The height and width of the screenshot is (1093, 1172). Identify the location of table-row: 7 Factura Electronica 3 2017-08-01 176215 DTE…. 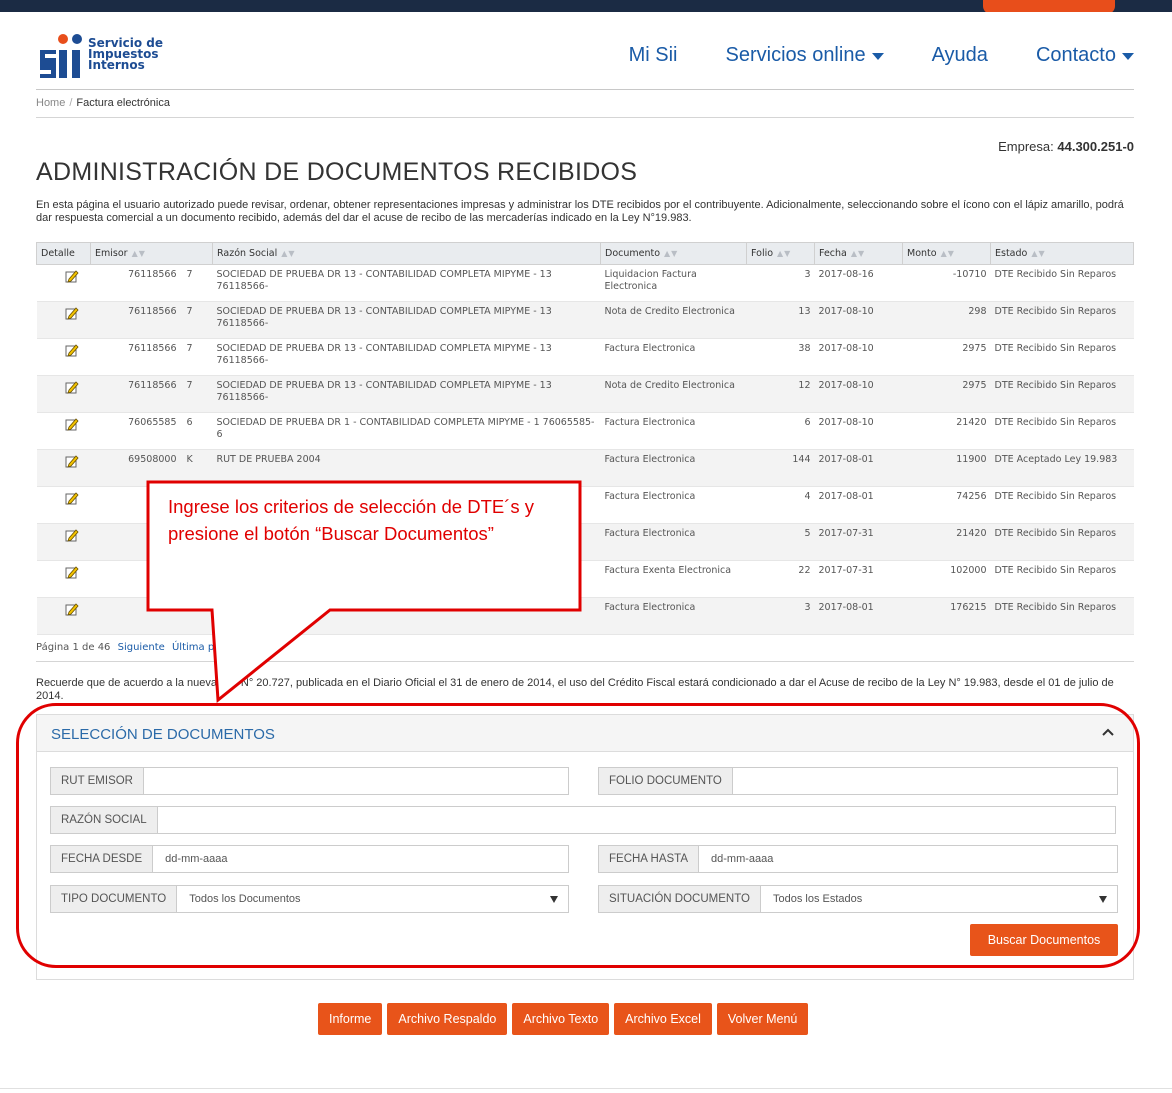
(585, 616).